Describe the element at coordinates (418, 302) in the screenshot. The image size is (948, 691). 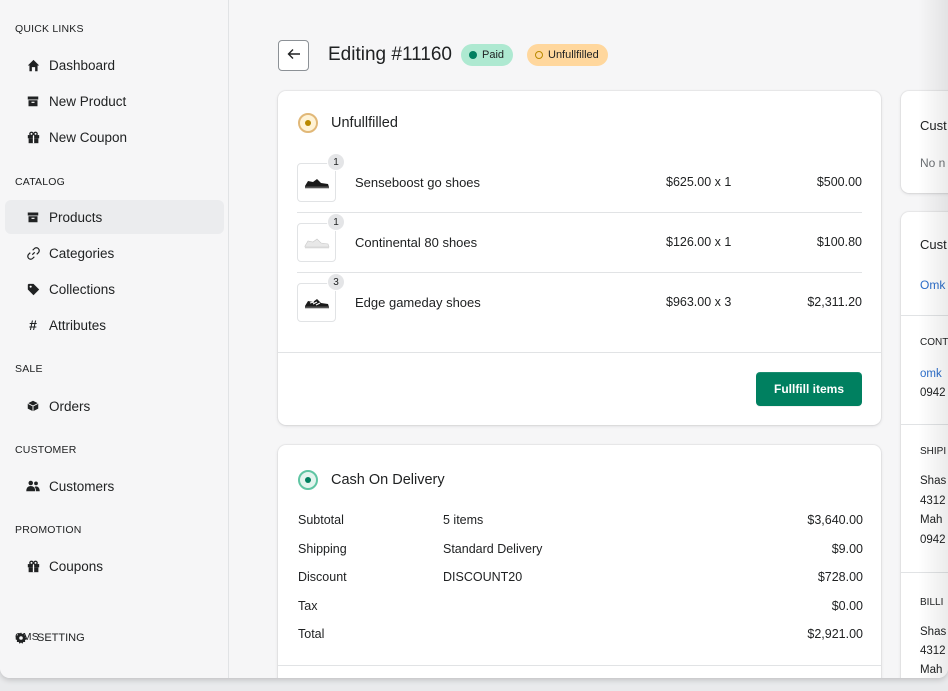
I see `product-name: Edge gameday shoes` at that location.